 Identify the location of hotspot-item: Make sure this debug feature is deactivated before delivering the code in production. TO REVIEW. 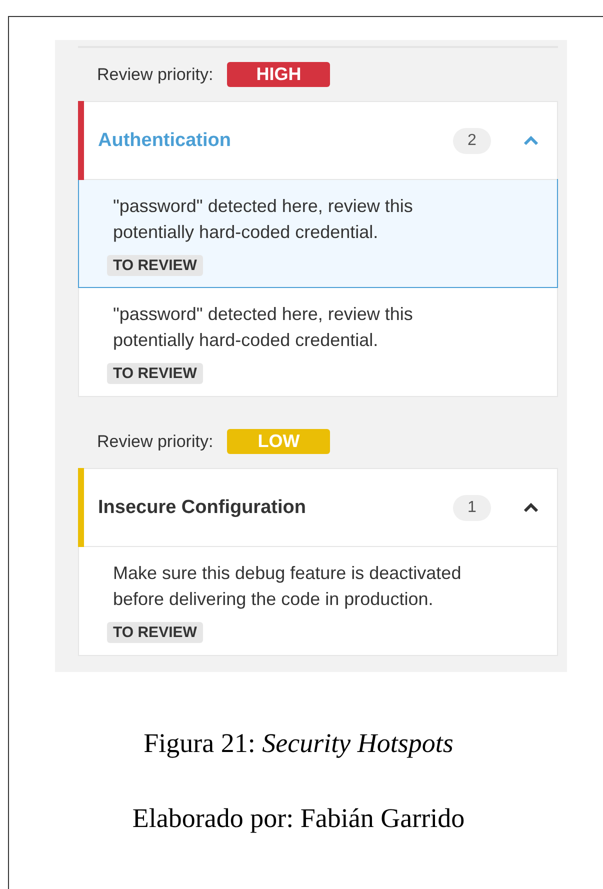
(318, 600).